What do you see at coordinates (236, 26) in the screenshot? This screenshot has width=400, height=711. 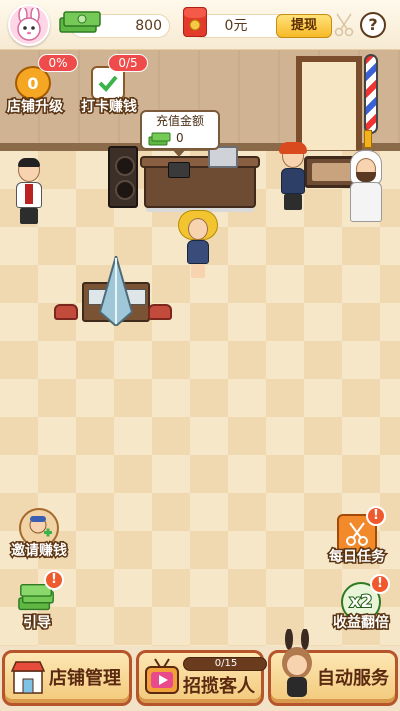 I see `rmb-balance-value: 0元` at bounding box center [236, 26].